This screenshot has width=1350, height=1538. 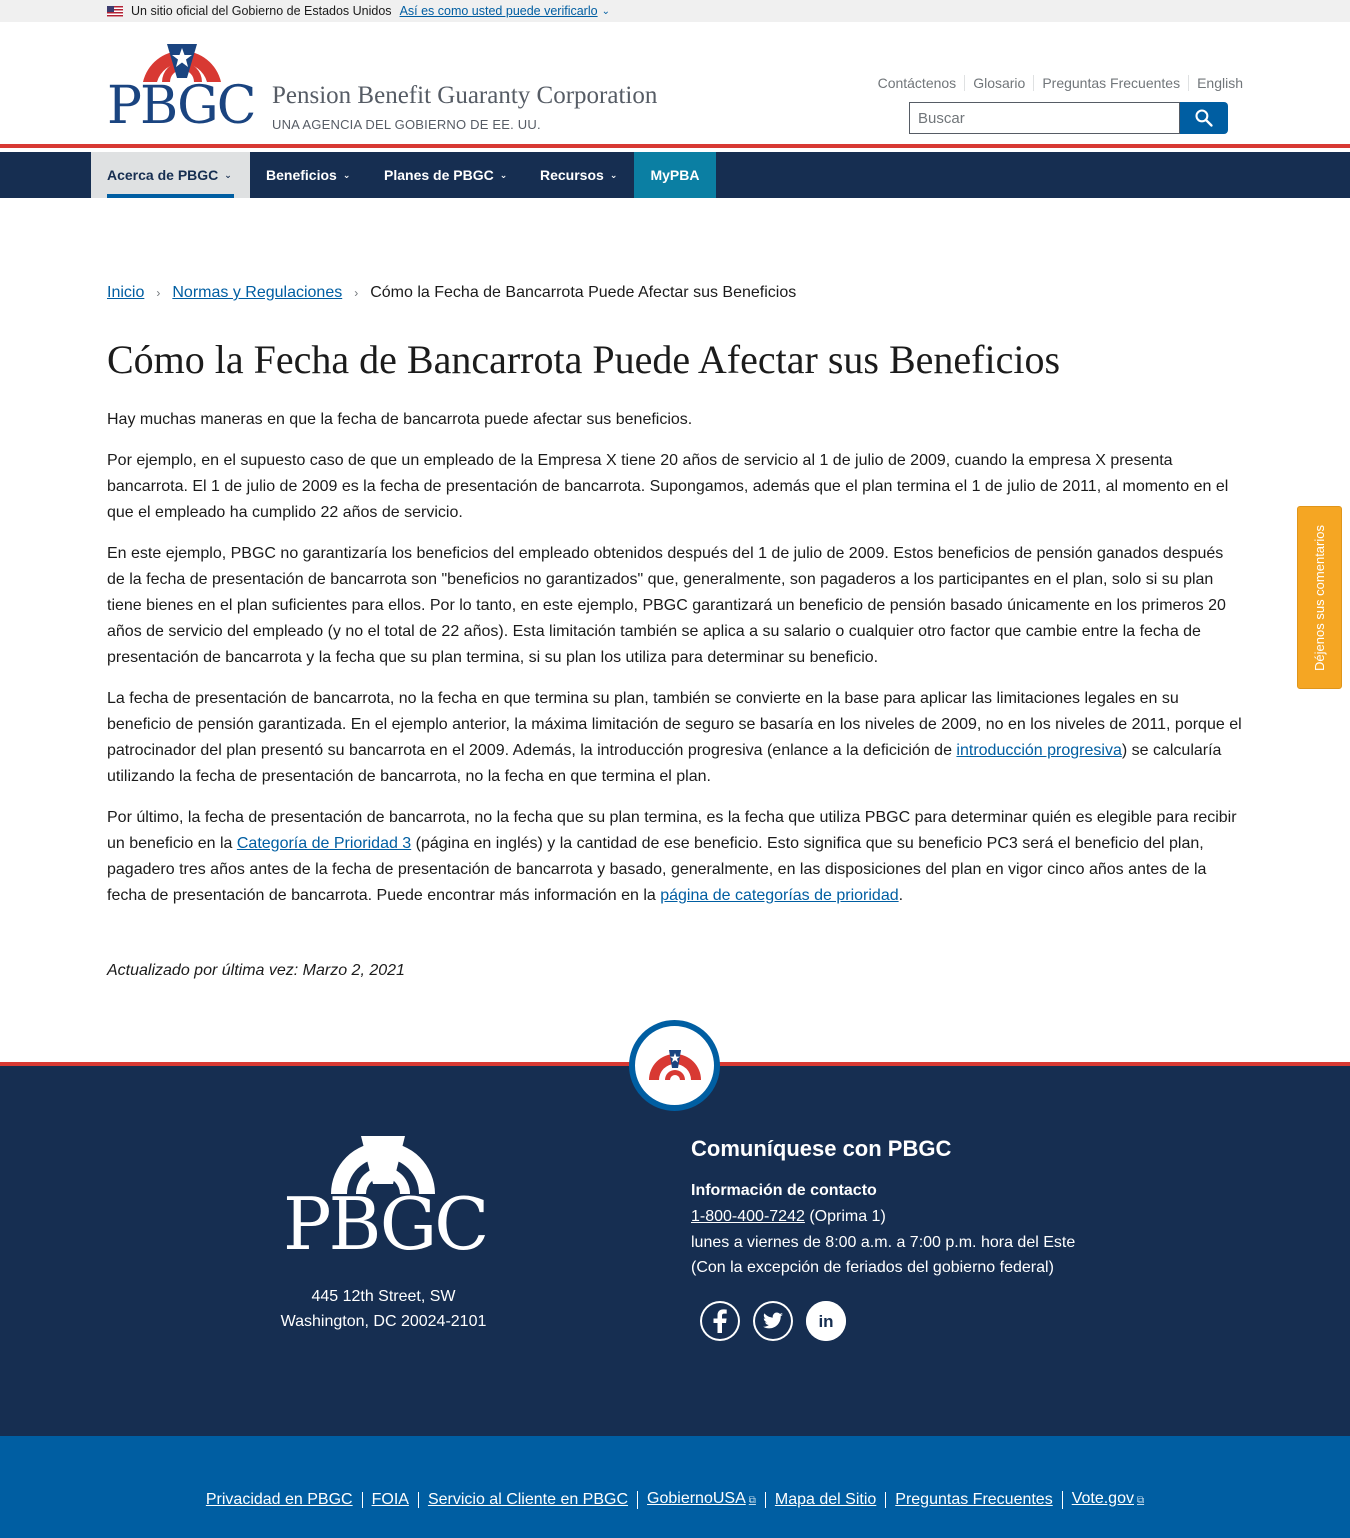 I want to click on footer-link-usagov-label: GobiernoUSA, so click(x=696, y=1498).